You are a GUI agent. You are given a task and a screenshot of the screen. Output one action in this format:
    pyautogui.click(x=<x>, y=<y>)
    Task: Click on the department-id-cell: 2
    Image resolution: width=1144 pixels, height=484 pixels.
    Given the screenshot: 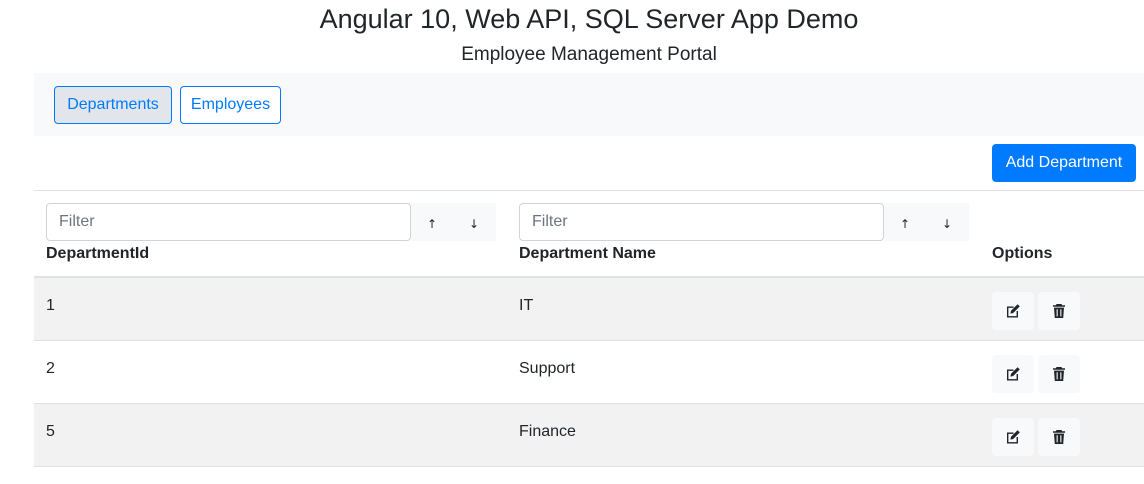 What is the action you would take?
    pyautogui.click(x=50, y=368)
    